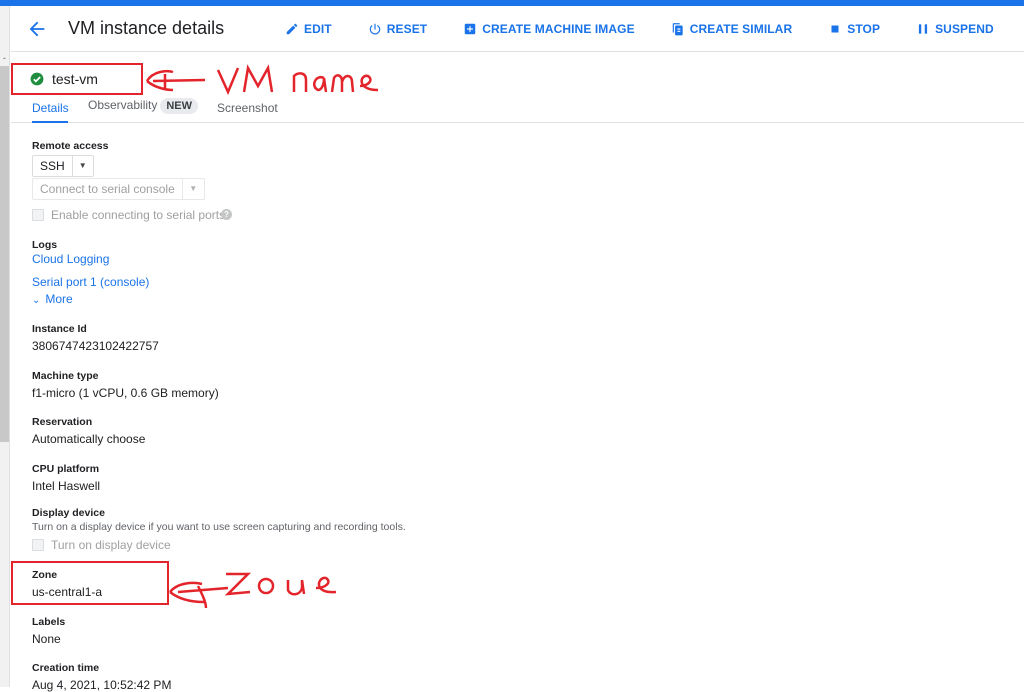 Image resolution: width=1024 pixels, height=692 pixels. I want to click on stop-label: STOP, so click(864, 29).